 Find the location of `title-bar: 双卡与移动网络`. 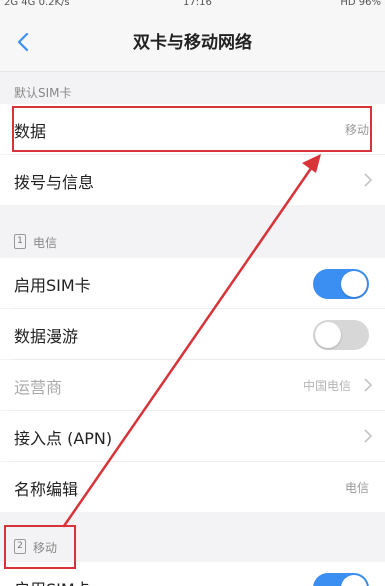

title-bar: 双卡与移动网络 is located at coordinates (192, 42).